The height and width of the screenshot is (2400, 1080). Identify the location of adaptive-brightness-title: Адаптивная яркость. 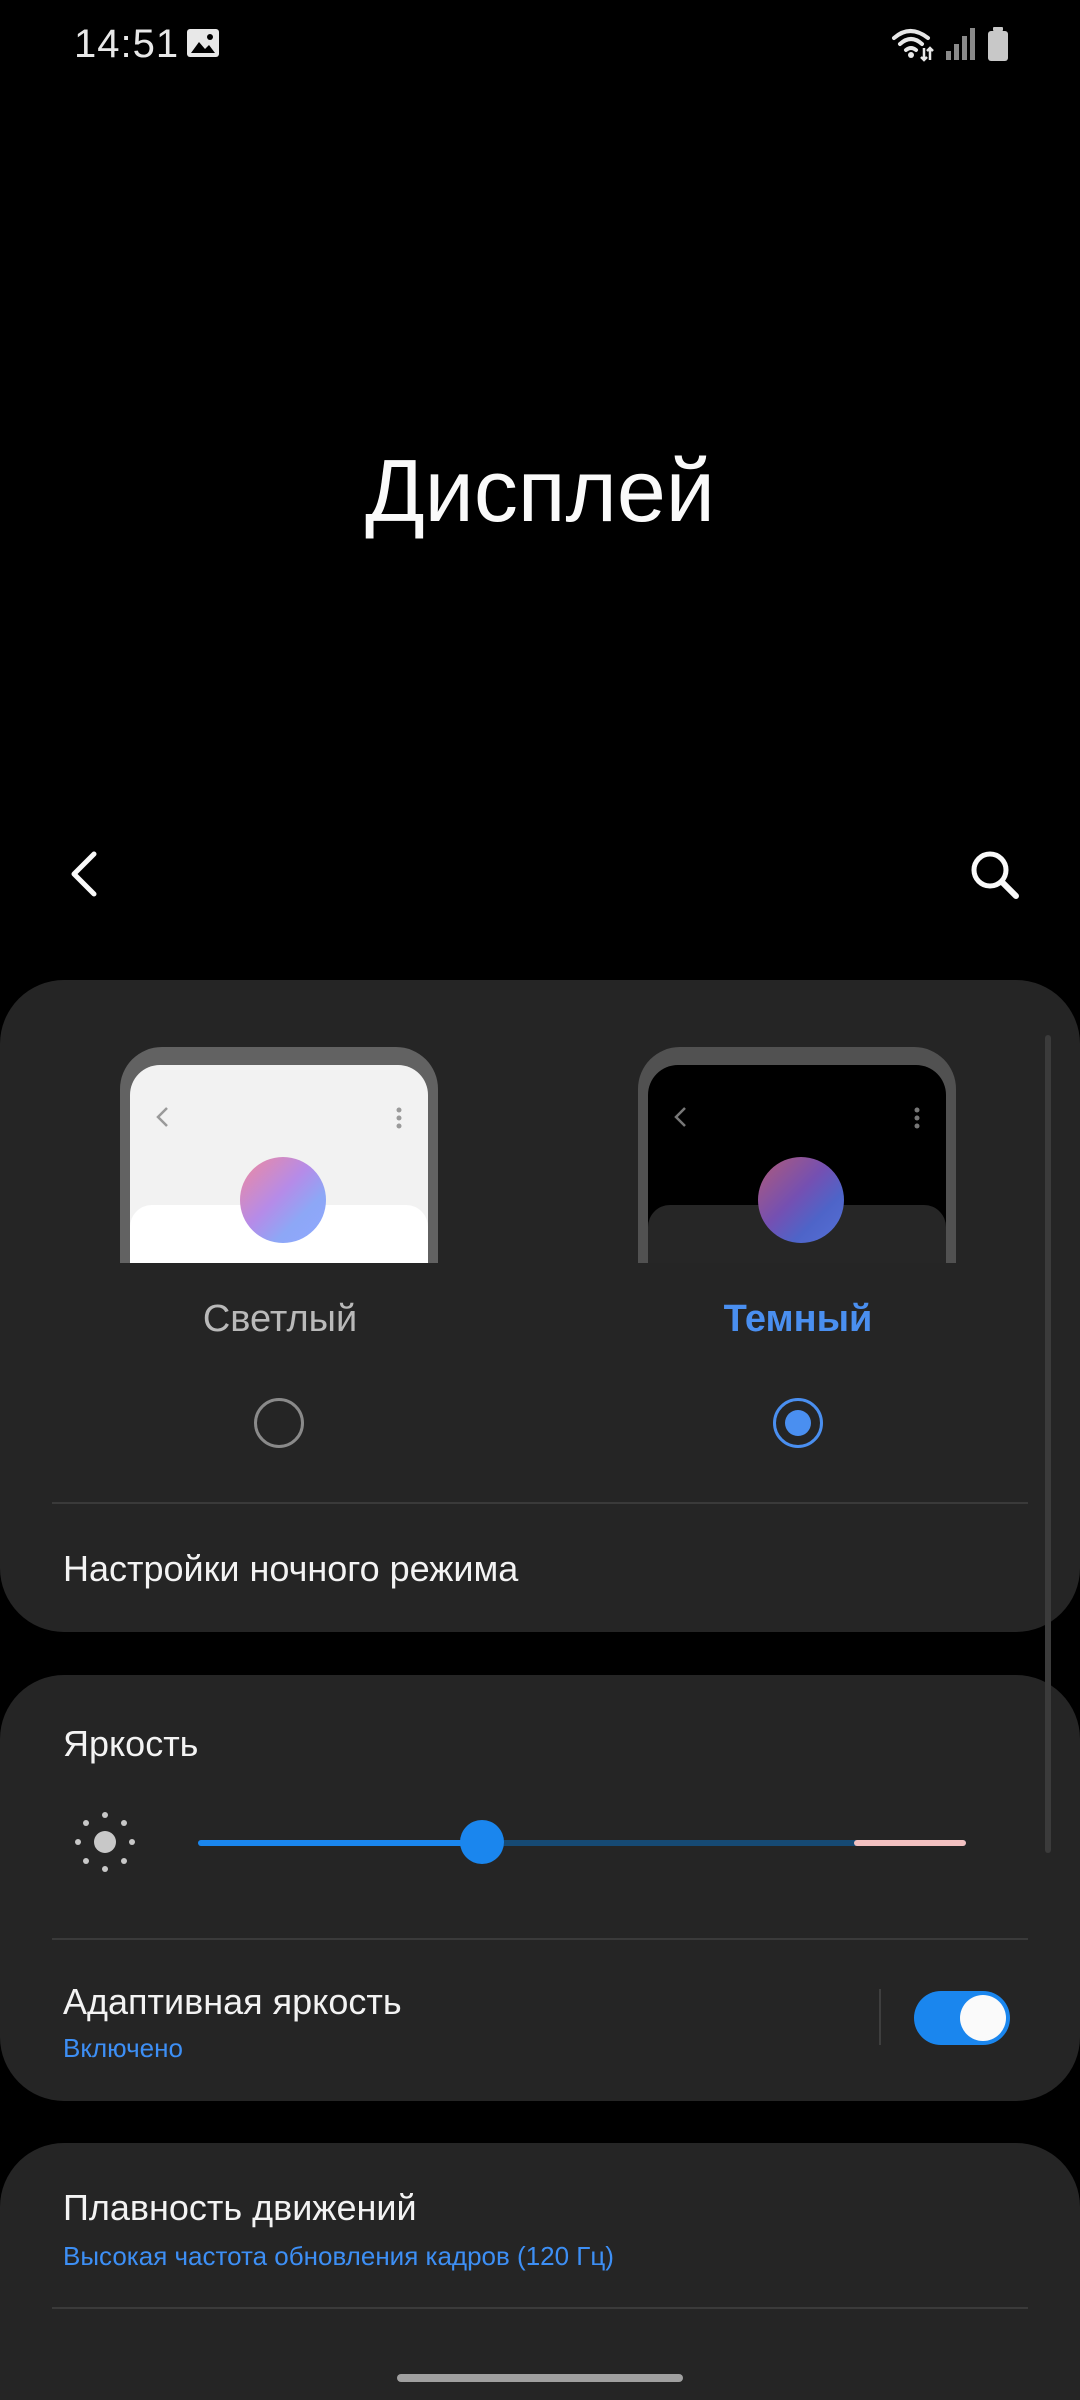
(232, 2002).